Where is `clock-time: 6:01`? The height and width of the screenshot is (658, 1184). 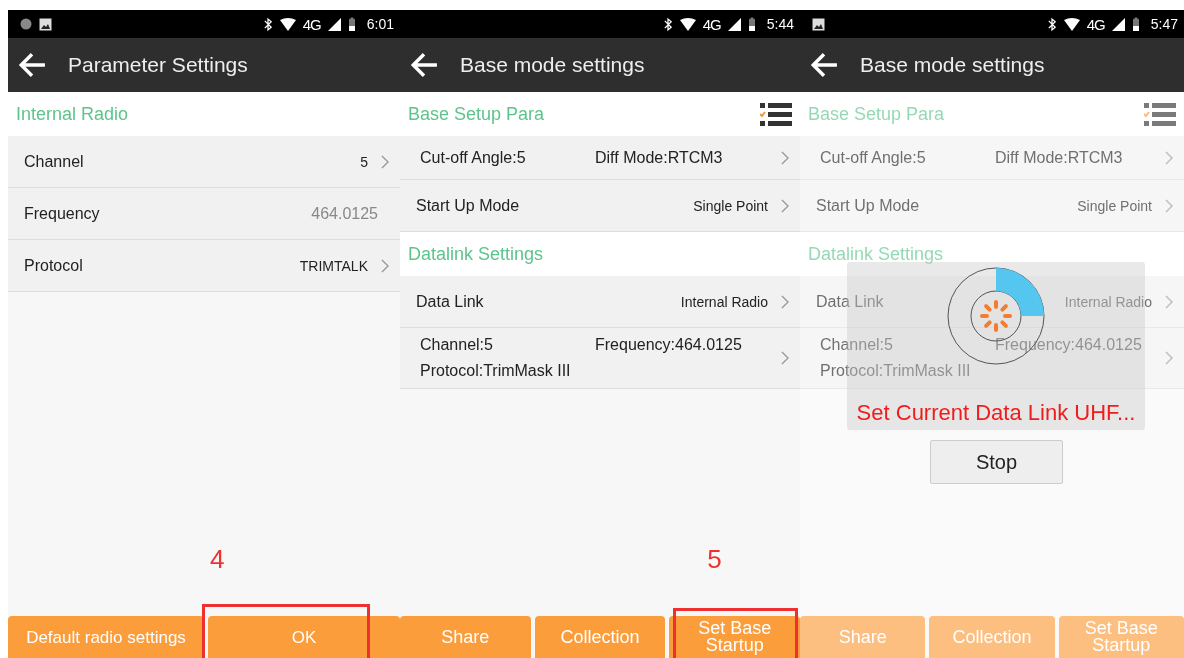 clock-time: 6:01 is located at coordinates (380, 24).